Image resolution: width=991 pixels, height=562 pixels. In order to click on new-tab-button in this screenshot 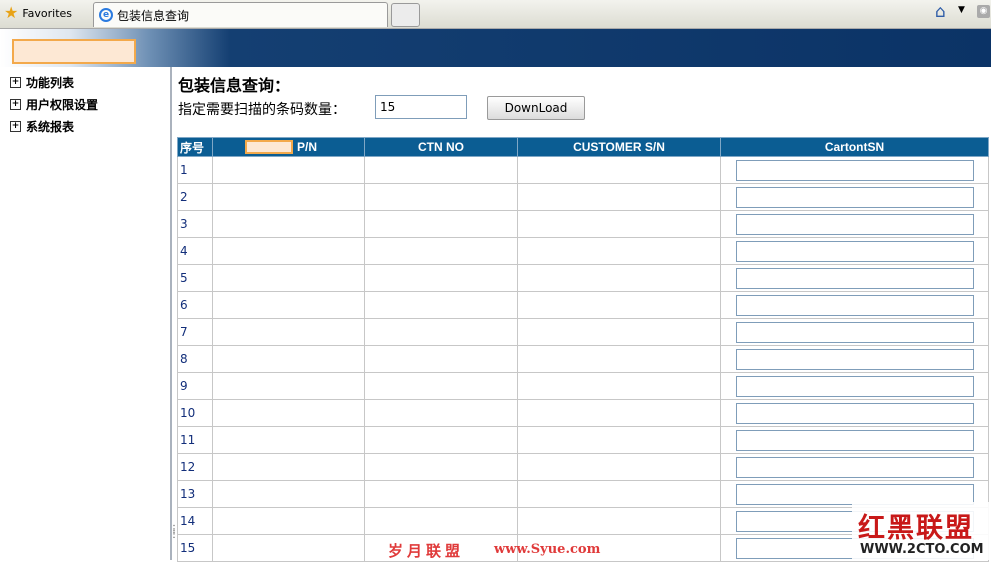, I will do `click(405, 15)`.